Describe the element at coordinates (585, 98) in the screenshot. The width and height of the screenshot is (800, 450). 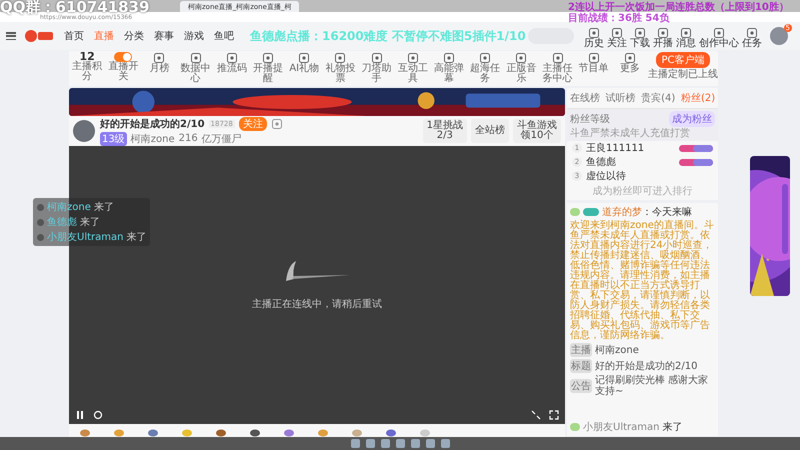
I see `ranking-tab: 在线榜` at that location.